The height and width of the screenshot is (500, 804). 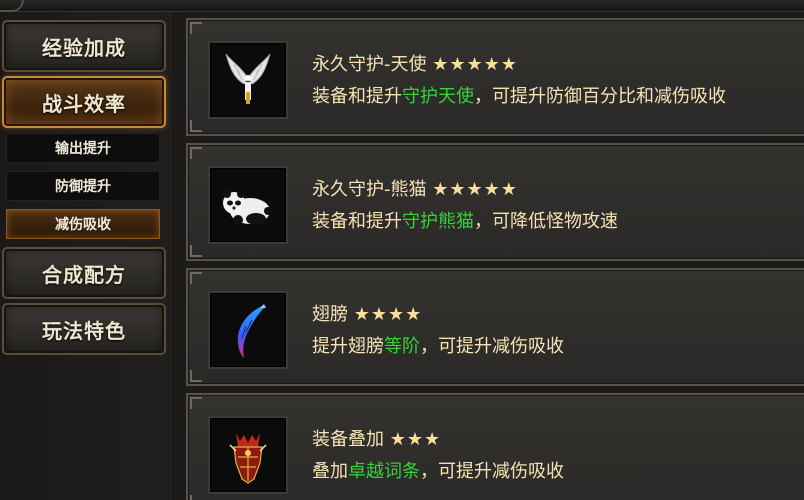 I want to click on card-description: 装备和提升守护熊猫，可降低怪物攻速, so click(x=465, y=220).